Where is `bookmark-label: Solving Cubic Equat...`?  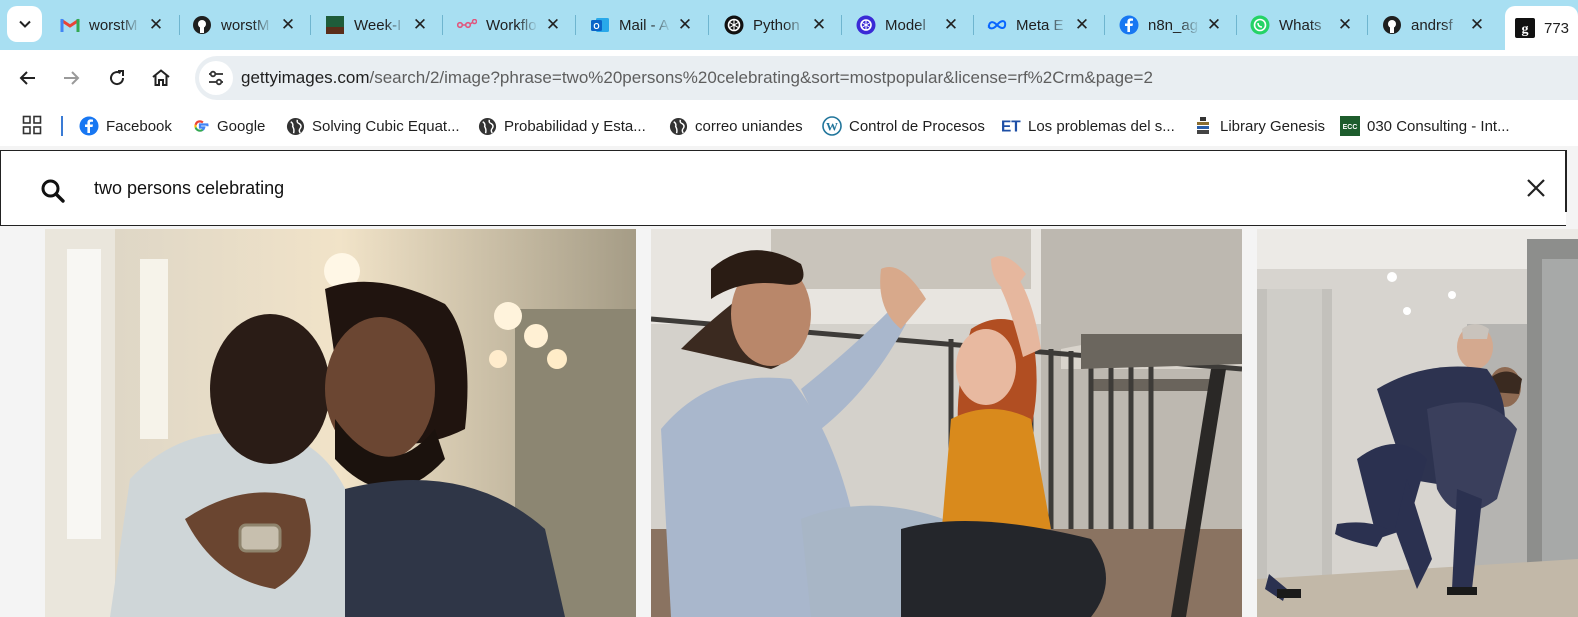 bookmark-label: Solving Cubic Equat... is located at coordinates (386, 126).